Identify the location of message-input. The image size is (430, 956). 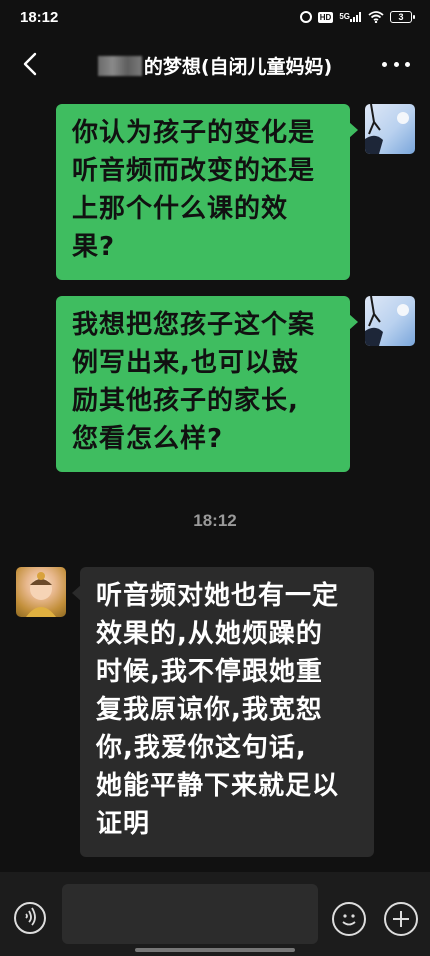
(190, 914).